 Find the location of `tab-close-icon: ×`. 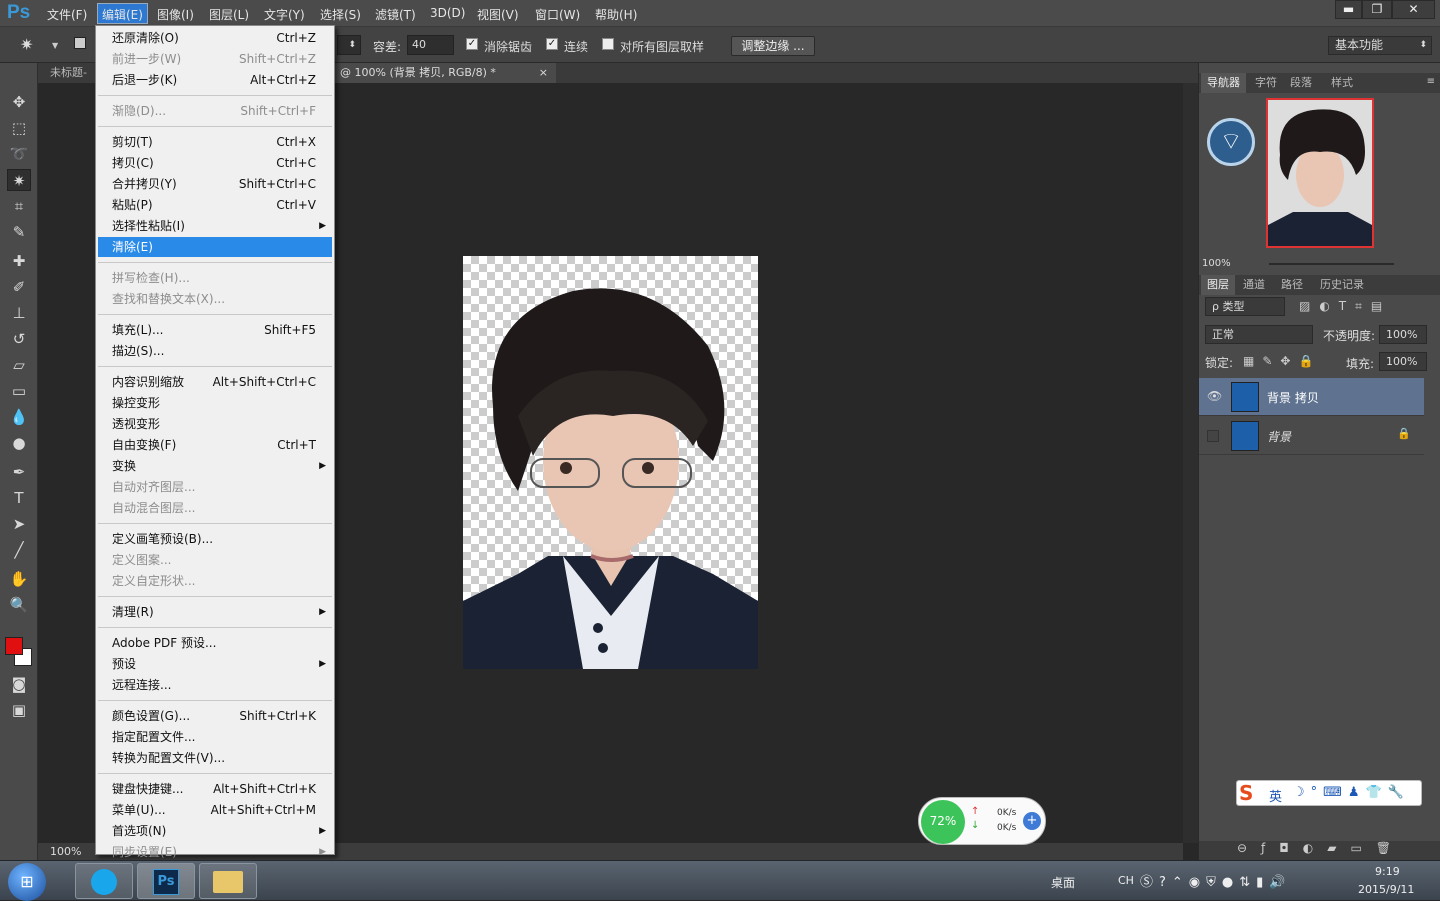

tab-close-icon: × is located at coordinates (543, 73).